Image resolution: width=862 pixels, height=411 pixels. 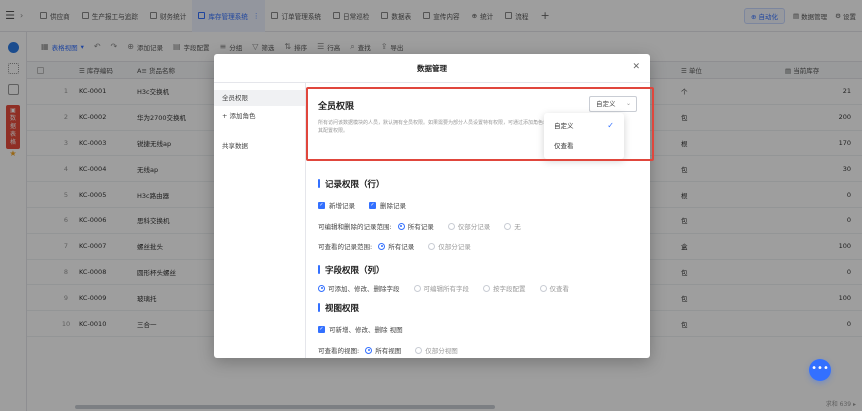 I want to click on sidebar-item-share-data: 共享数据, so click(x=259, y=146).